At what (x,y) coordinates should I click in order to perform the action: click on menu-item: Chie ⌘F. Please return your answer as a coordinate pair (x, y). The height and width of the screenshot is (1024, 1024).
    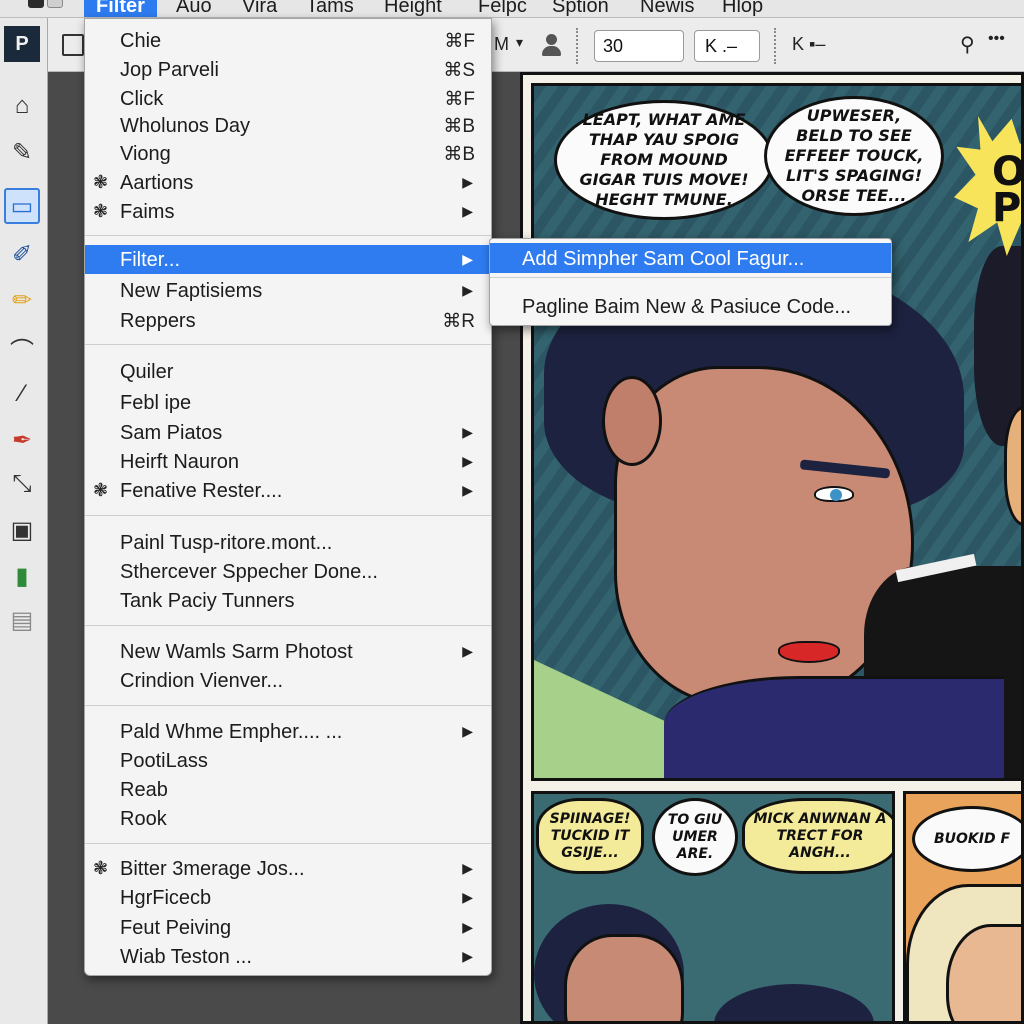
    Looking at the image, I should click on (288, 40).